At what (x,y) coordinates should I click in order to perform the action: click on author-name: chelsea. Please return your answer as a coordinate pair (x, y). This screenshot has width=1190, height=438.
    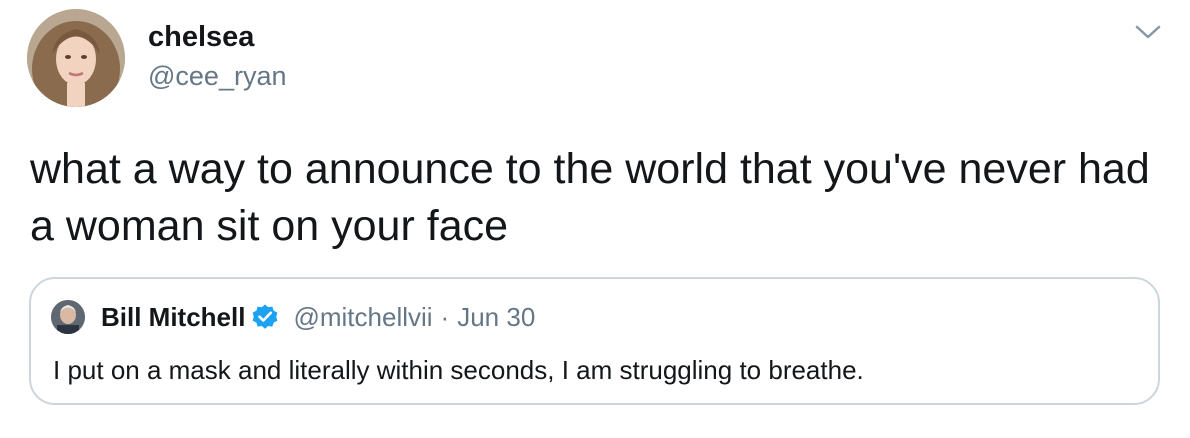
    Looking at the image, I should click on (201, 37).